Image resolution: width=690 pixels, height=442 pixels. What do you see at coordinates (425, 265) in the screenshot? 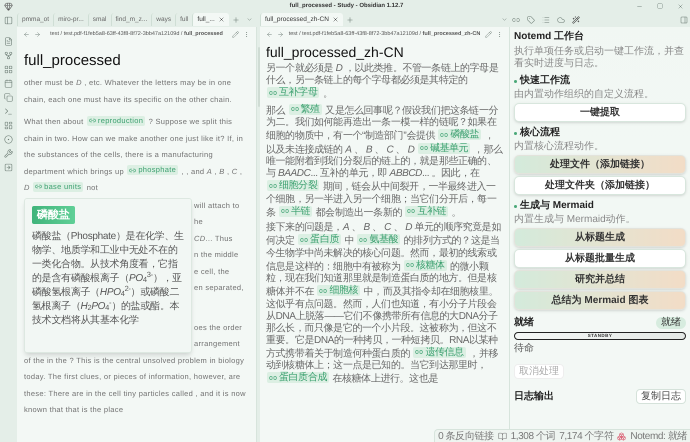
I see `internal-link: 核糖体` at bounding box center [425, 265].